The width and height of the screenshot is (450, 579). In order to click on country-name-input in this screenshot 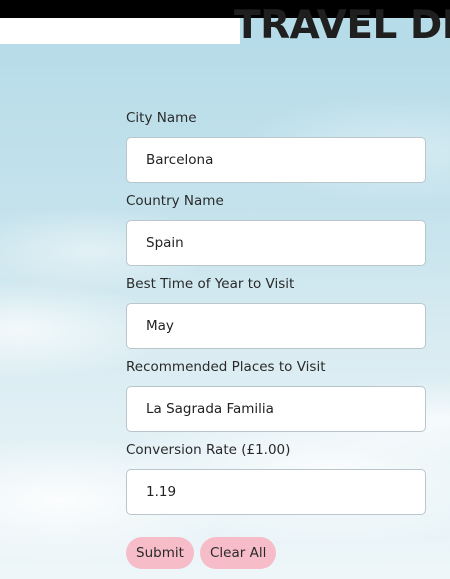, I will do `click(276, 243)`.